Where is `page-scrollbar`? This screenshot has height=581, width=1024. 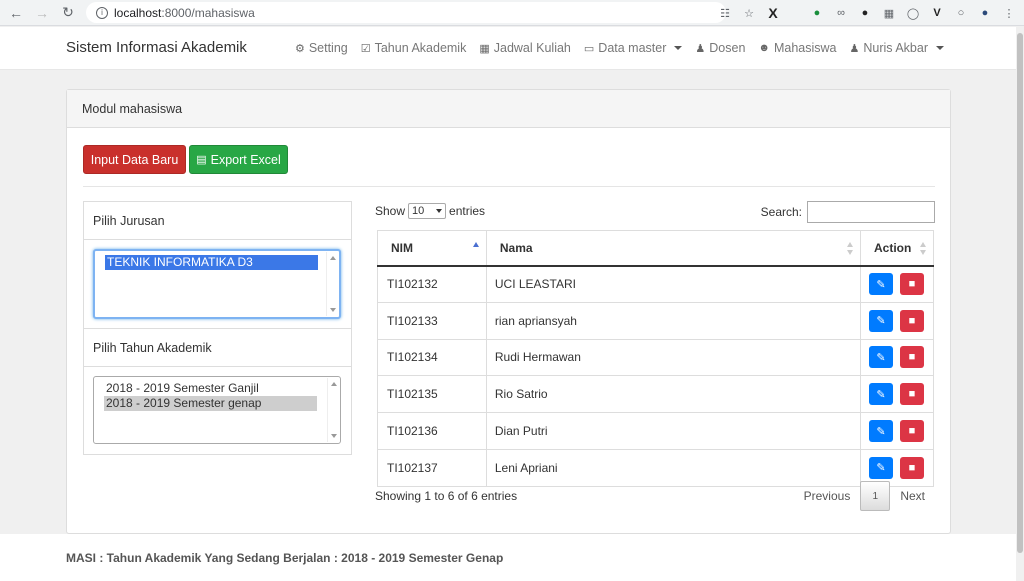 page-scrollbar is located at coordinates (1020, 304).